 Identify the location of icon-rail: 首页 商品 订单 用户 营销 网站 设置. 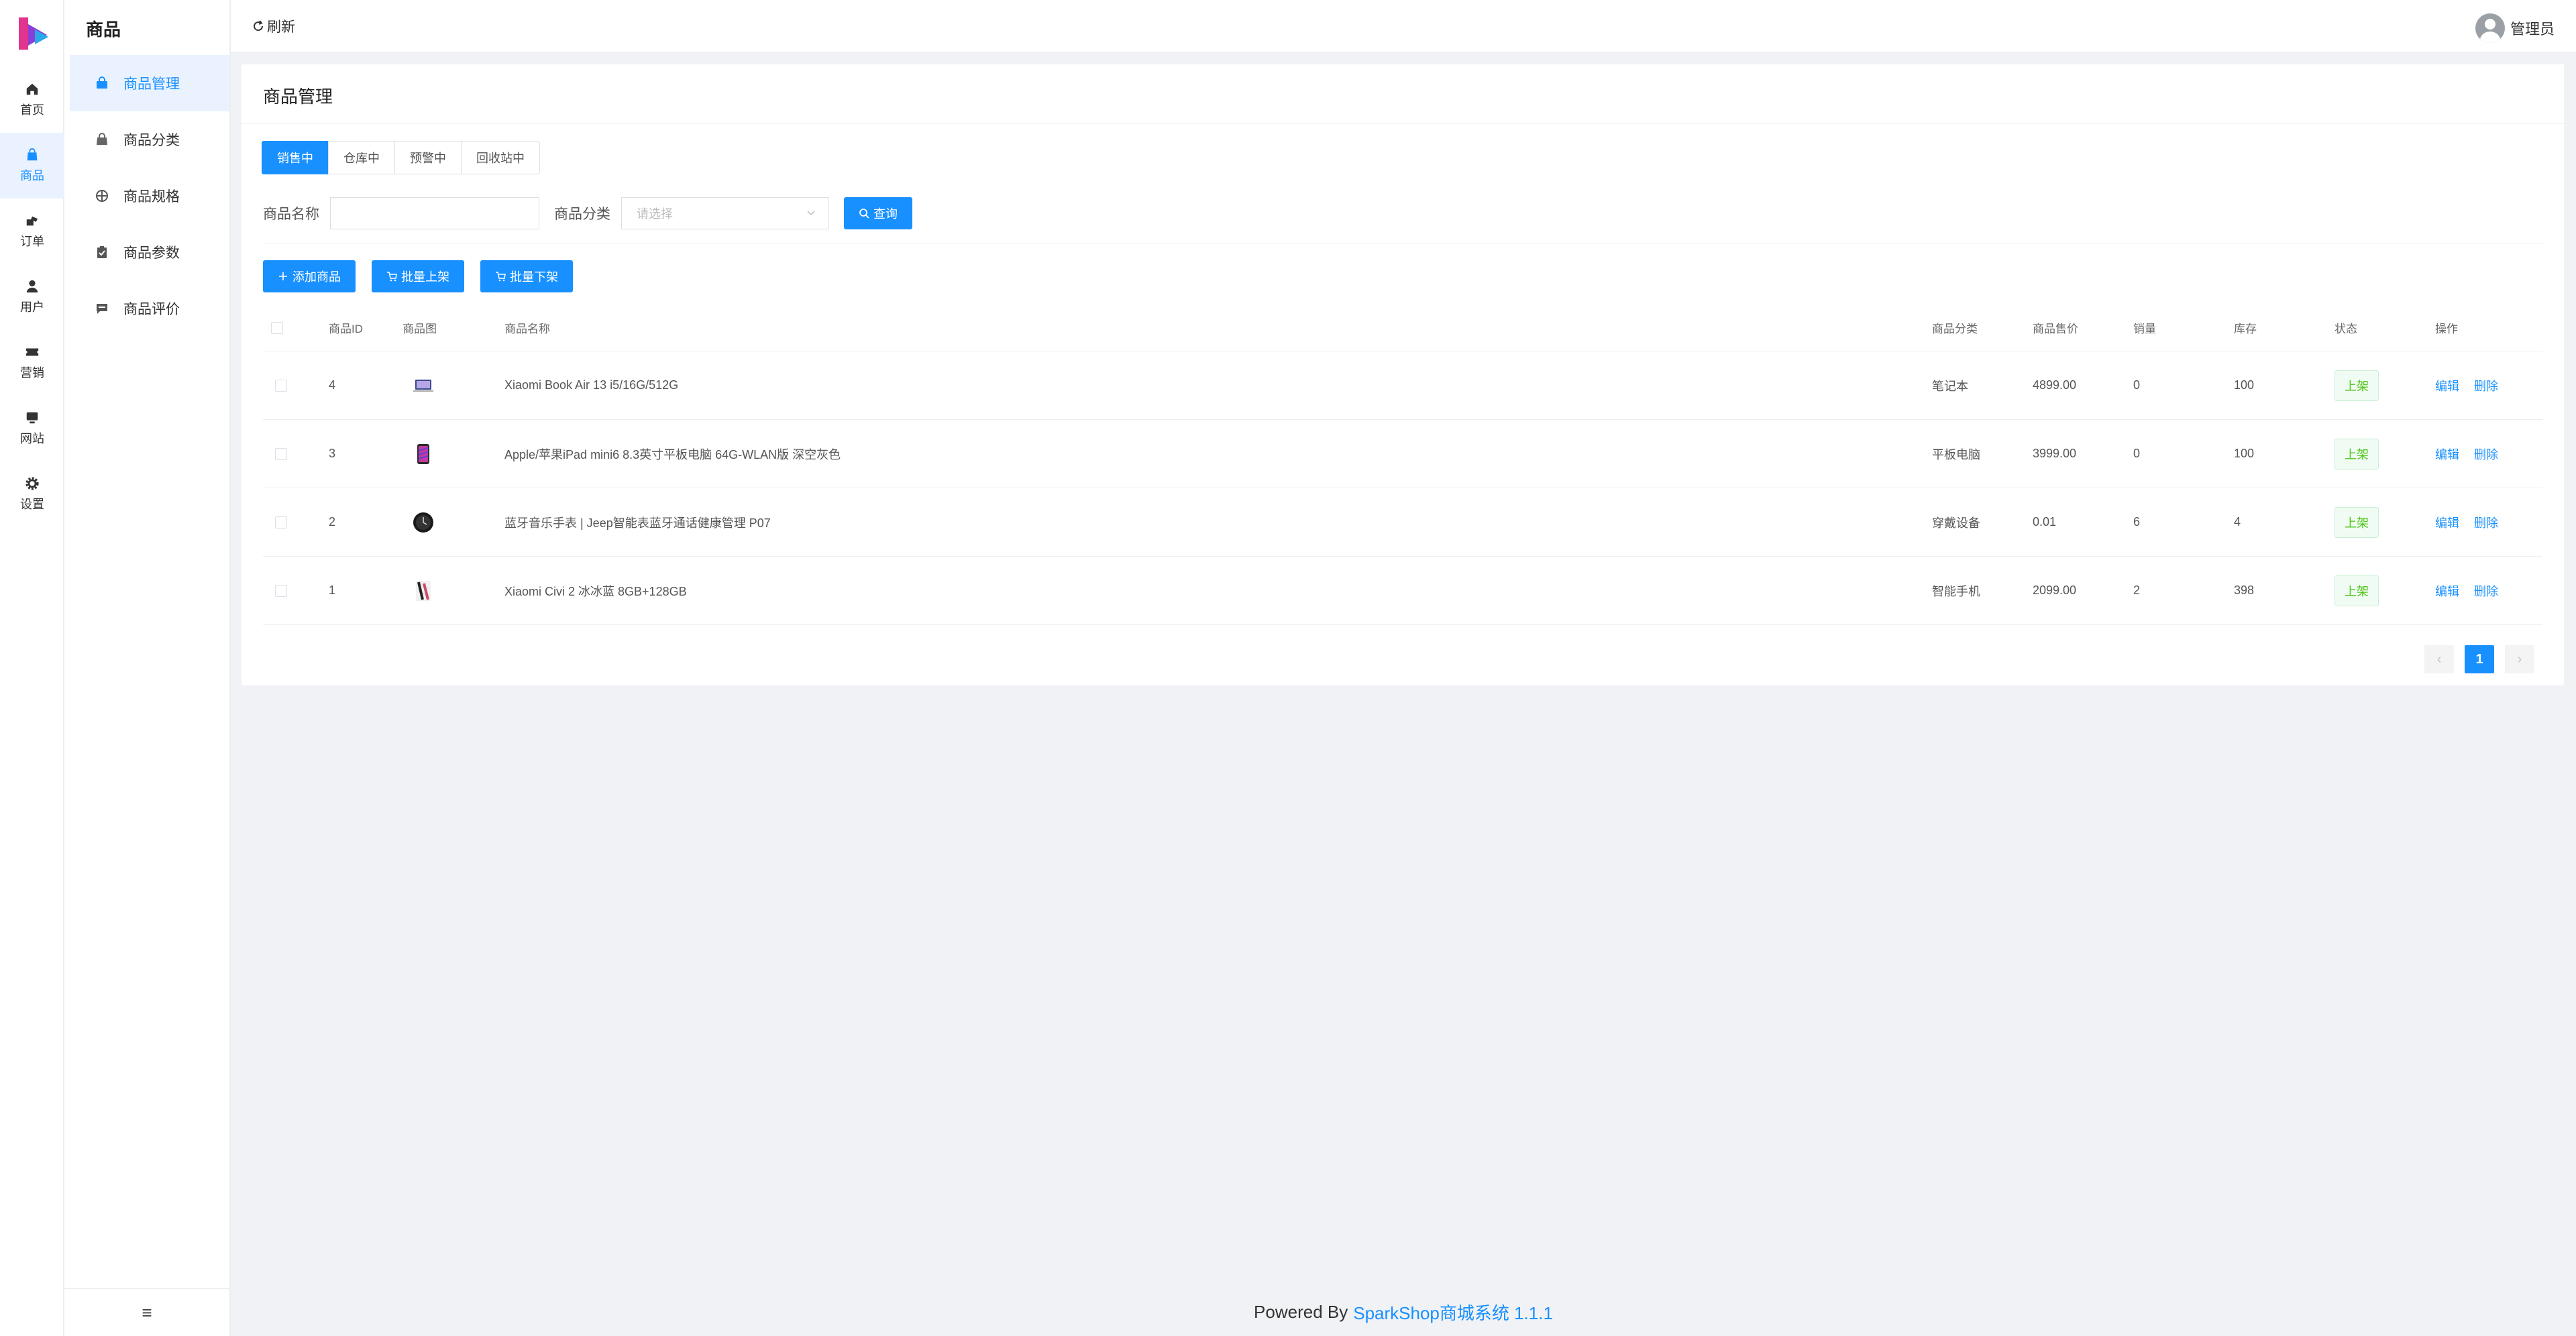
(32, 668).